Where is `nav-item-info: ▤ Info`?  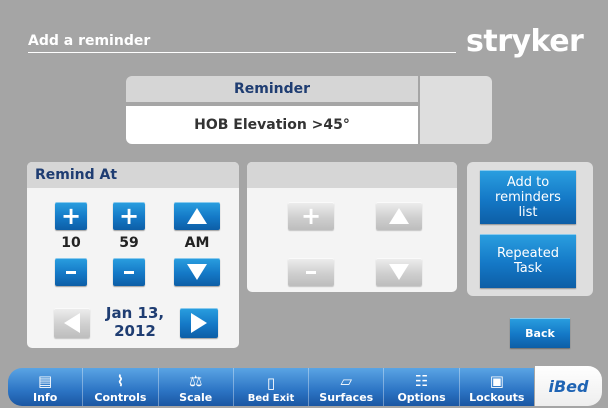
nav-item-info: ▤ Info is located at coordinates (46, 387).